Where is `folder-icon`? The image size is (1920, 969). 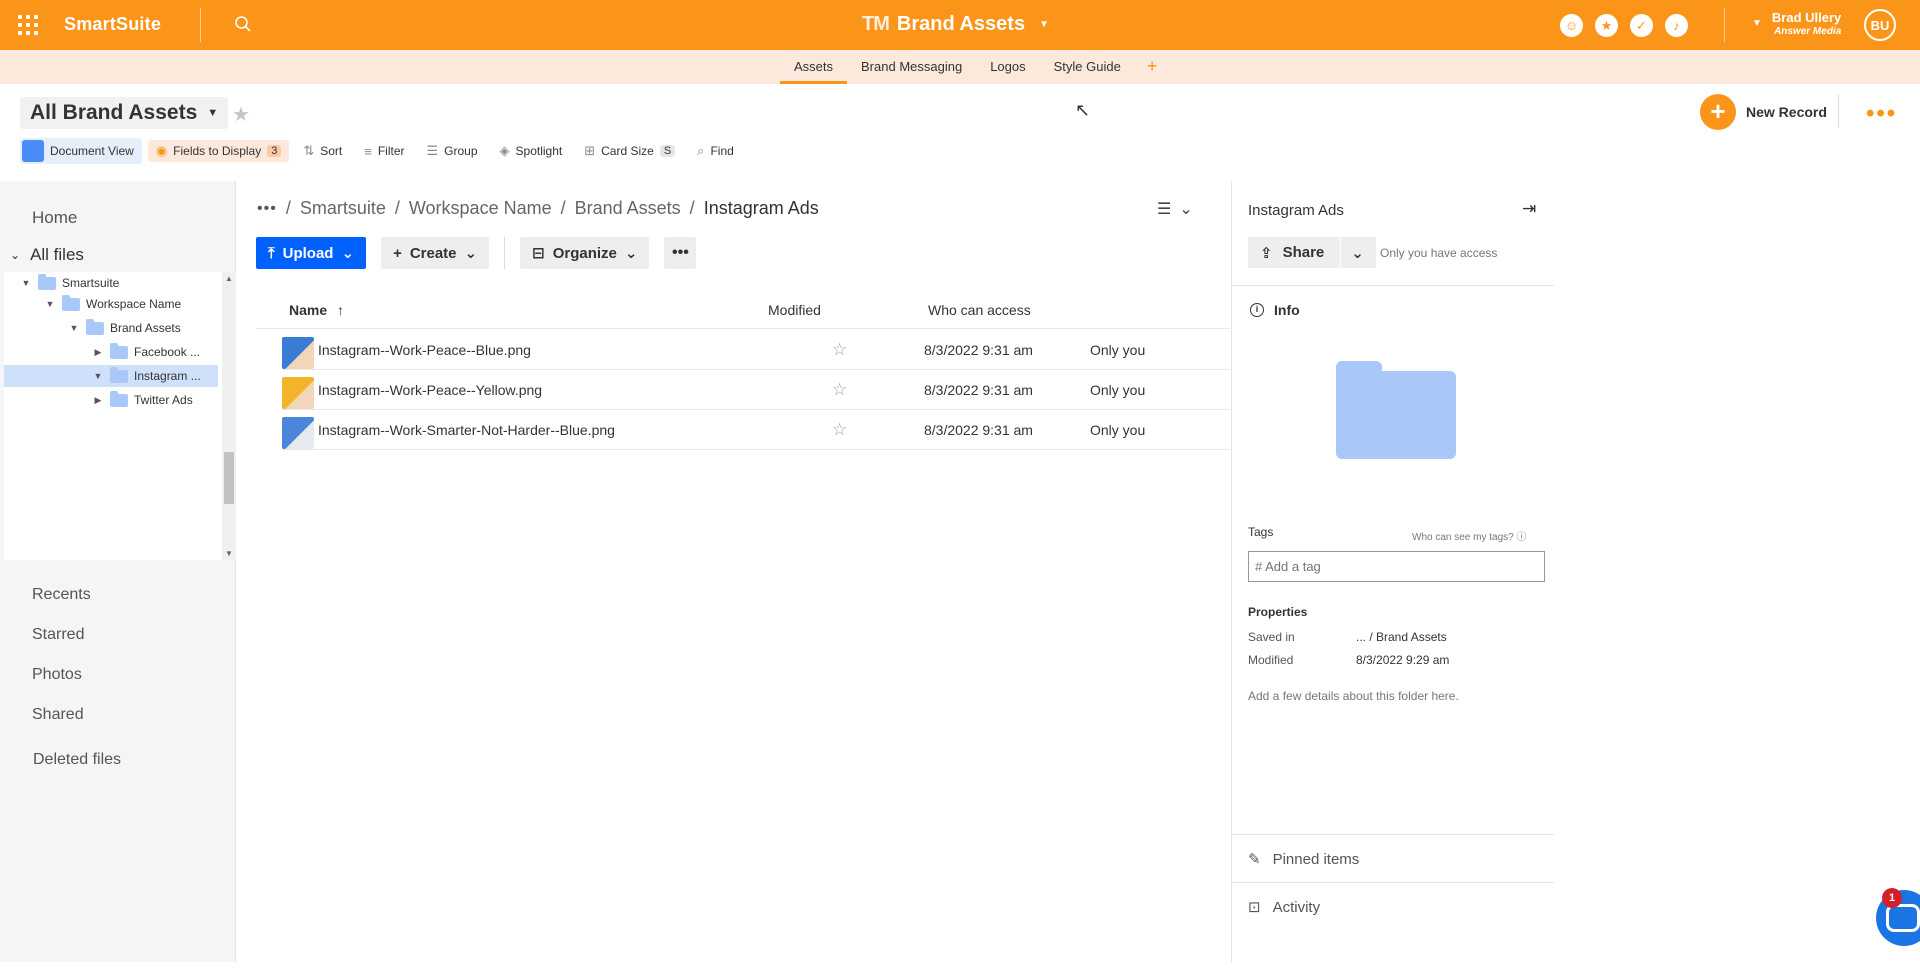
folder-icon is located at coordinates (119, 398).